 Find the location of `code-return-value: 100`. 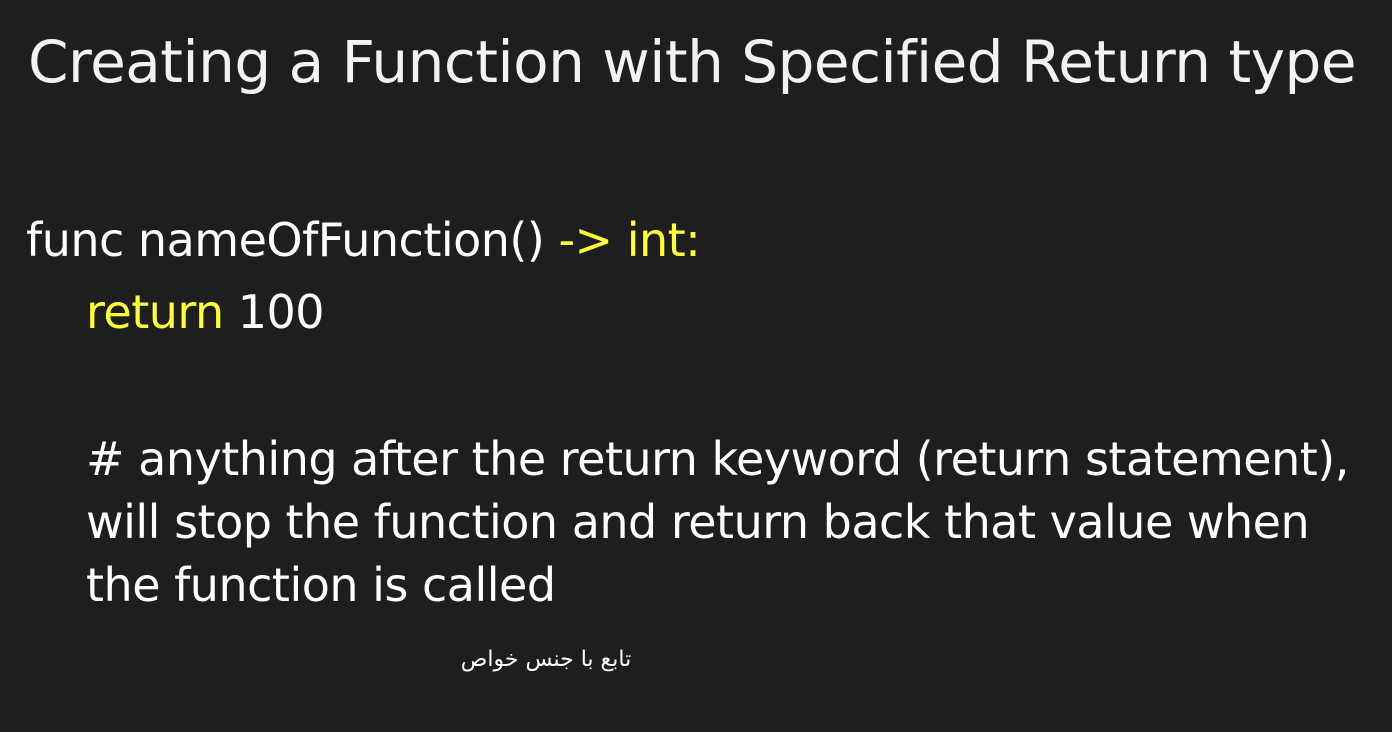

code-return-value: 100 is located at coordinates (274, 312).